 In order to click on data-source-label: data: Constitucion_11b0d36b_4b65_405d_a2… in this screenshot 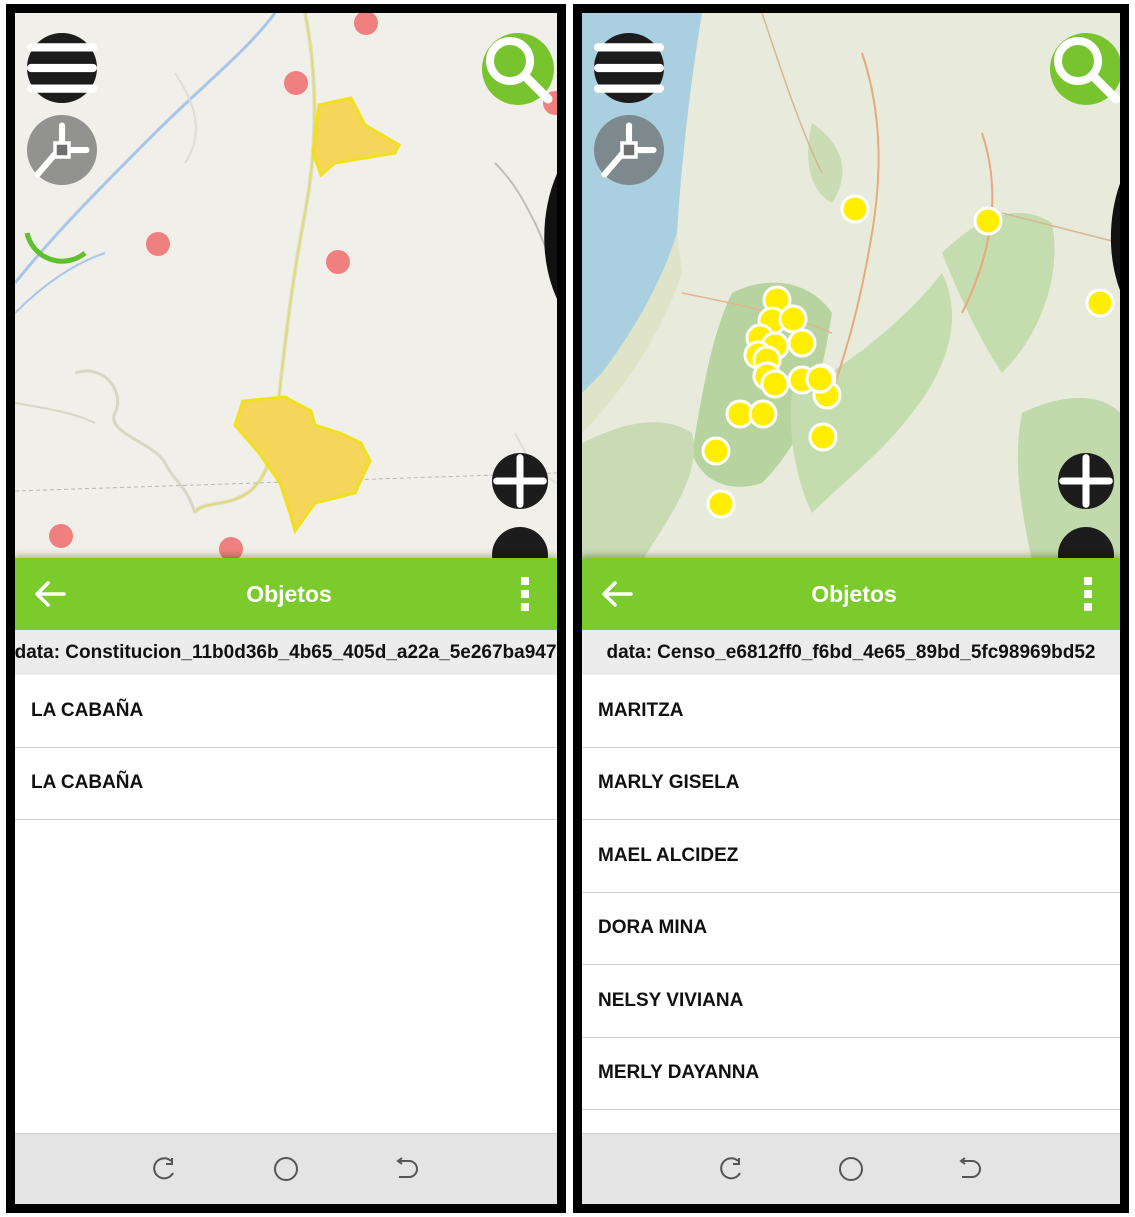, I will do `click(286, 652)`.